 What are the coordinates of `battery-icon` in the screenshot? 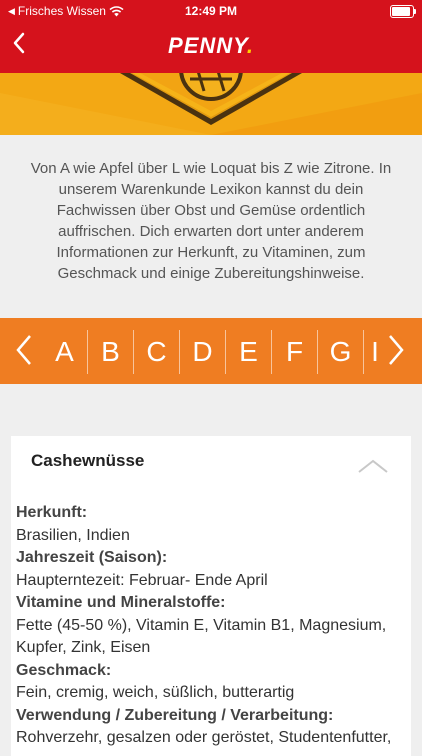 It's located at (403, 11).